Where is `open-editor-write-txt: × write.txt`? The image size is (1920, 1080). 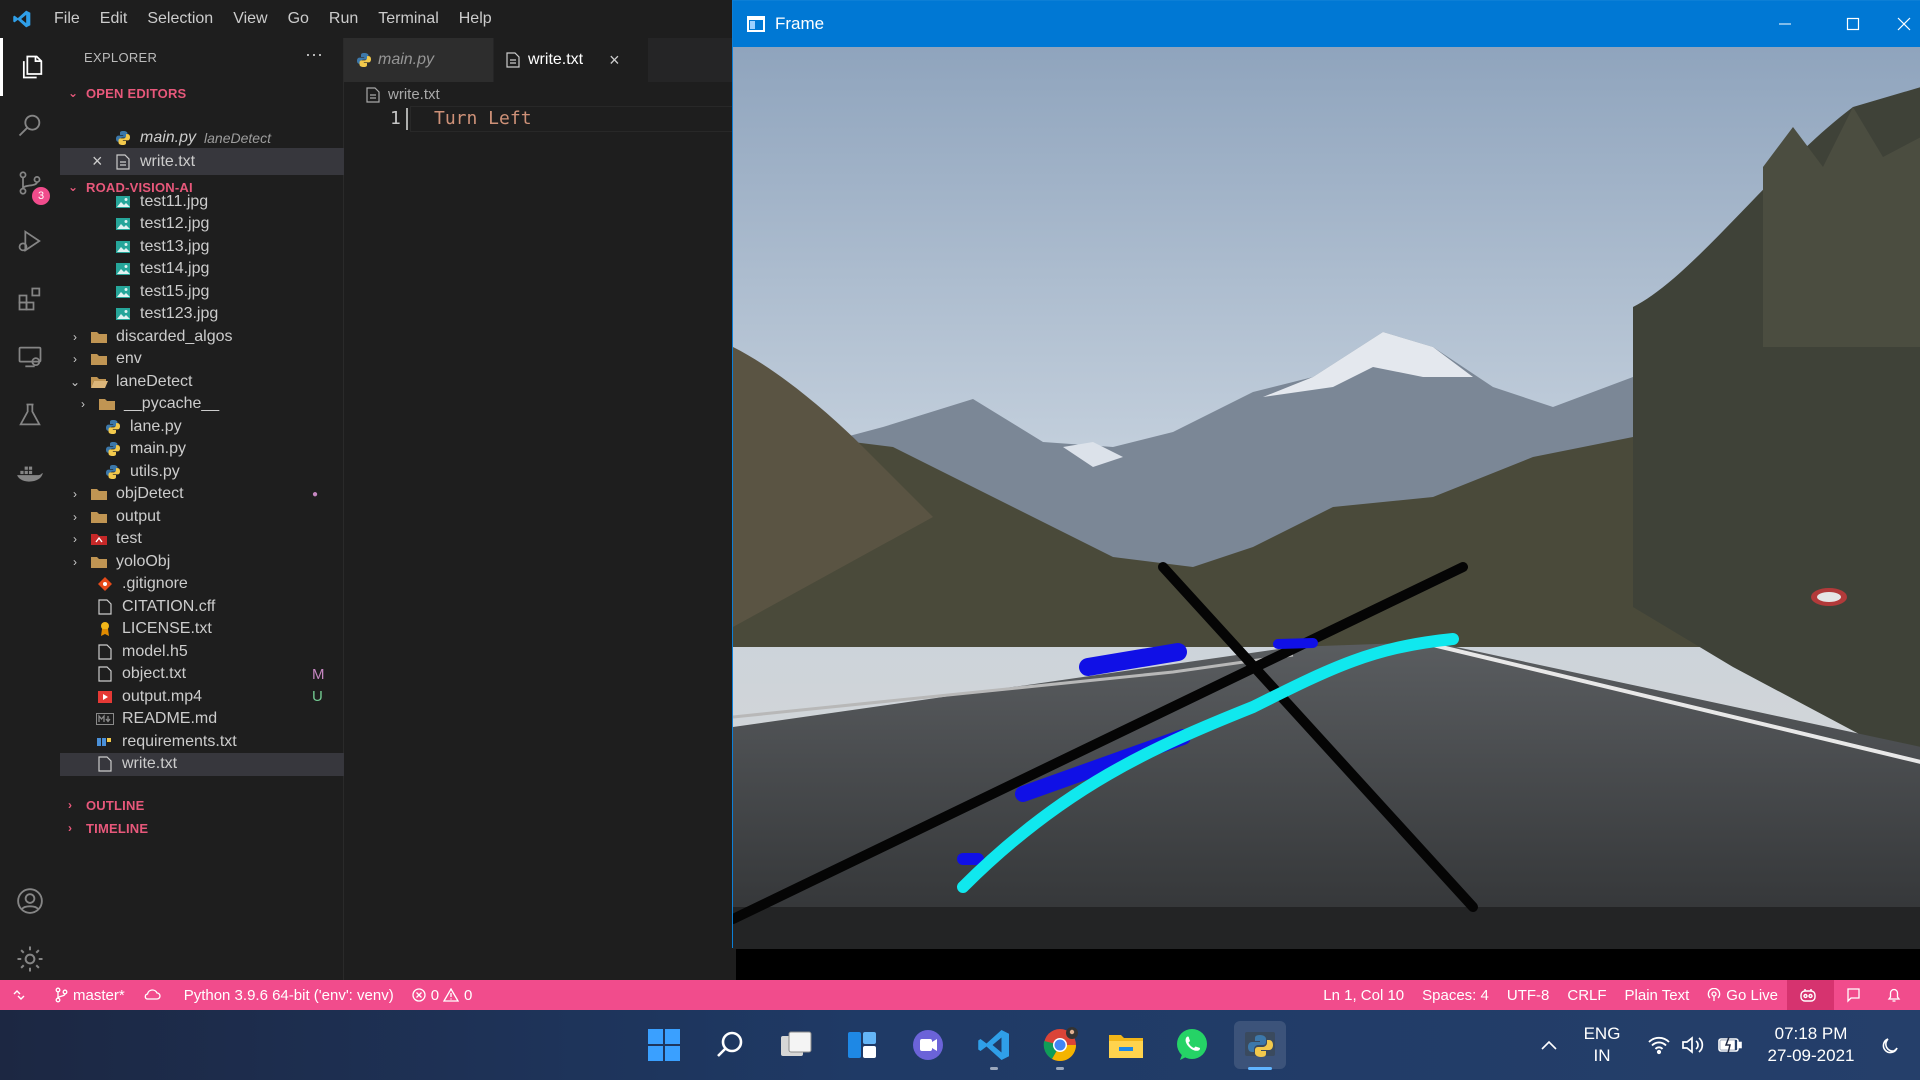 open-editor-write-txt: × write.txt is located at coordinates (202, 161).